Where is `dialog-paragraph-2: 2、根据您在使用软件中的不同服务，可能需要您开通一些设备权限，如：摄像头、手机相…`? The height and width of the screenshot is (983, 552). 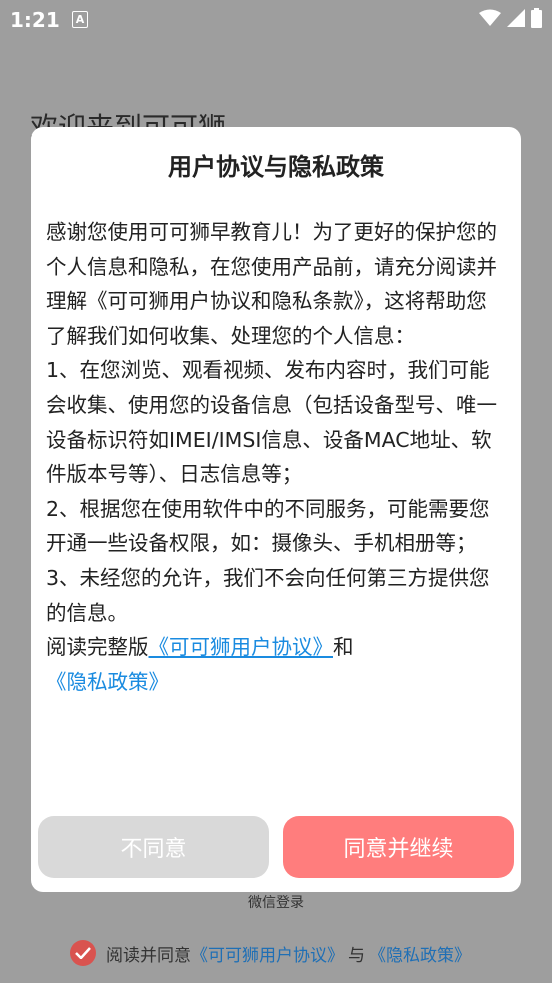
dialog-paragraph-2: 2、根据您在使用软件中的不同服务，可能需要您开通一些设备权限，如：摄像头、手机相… is located at coordinates (268, 526).